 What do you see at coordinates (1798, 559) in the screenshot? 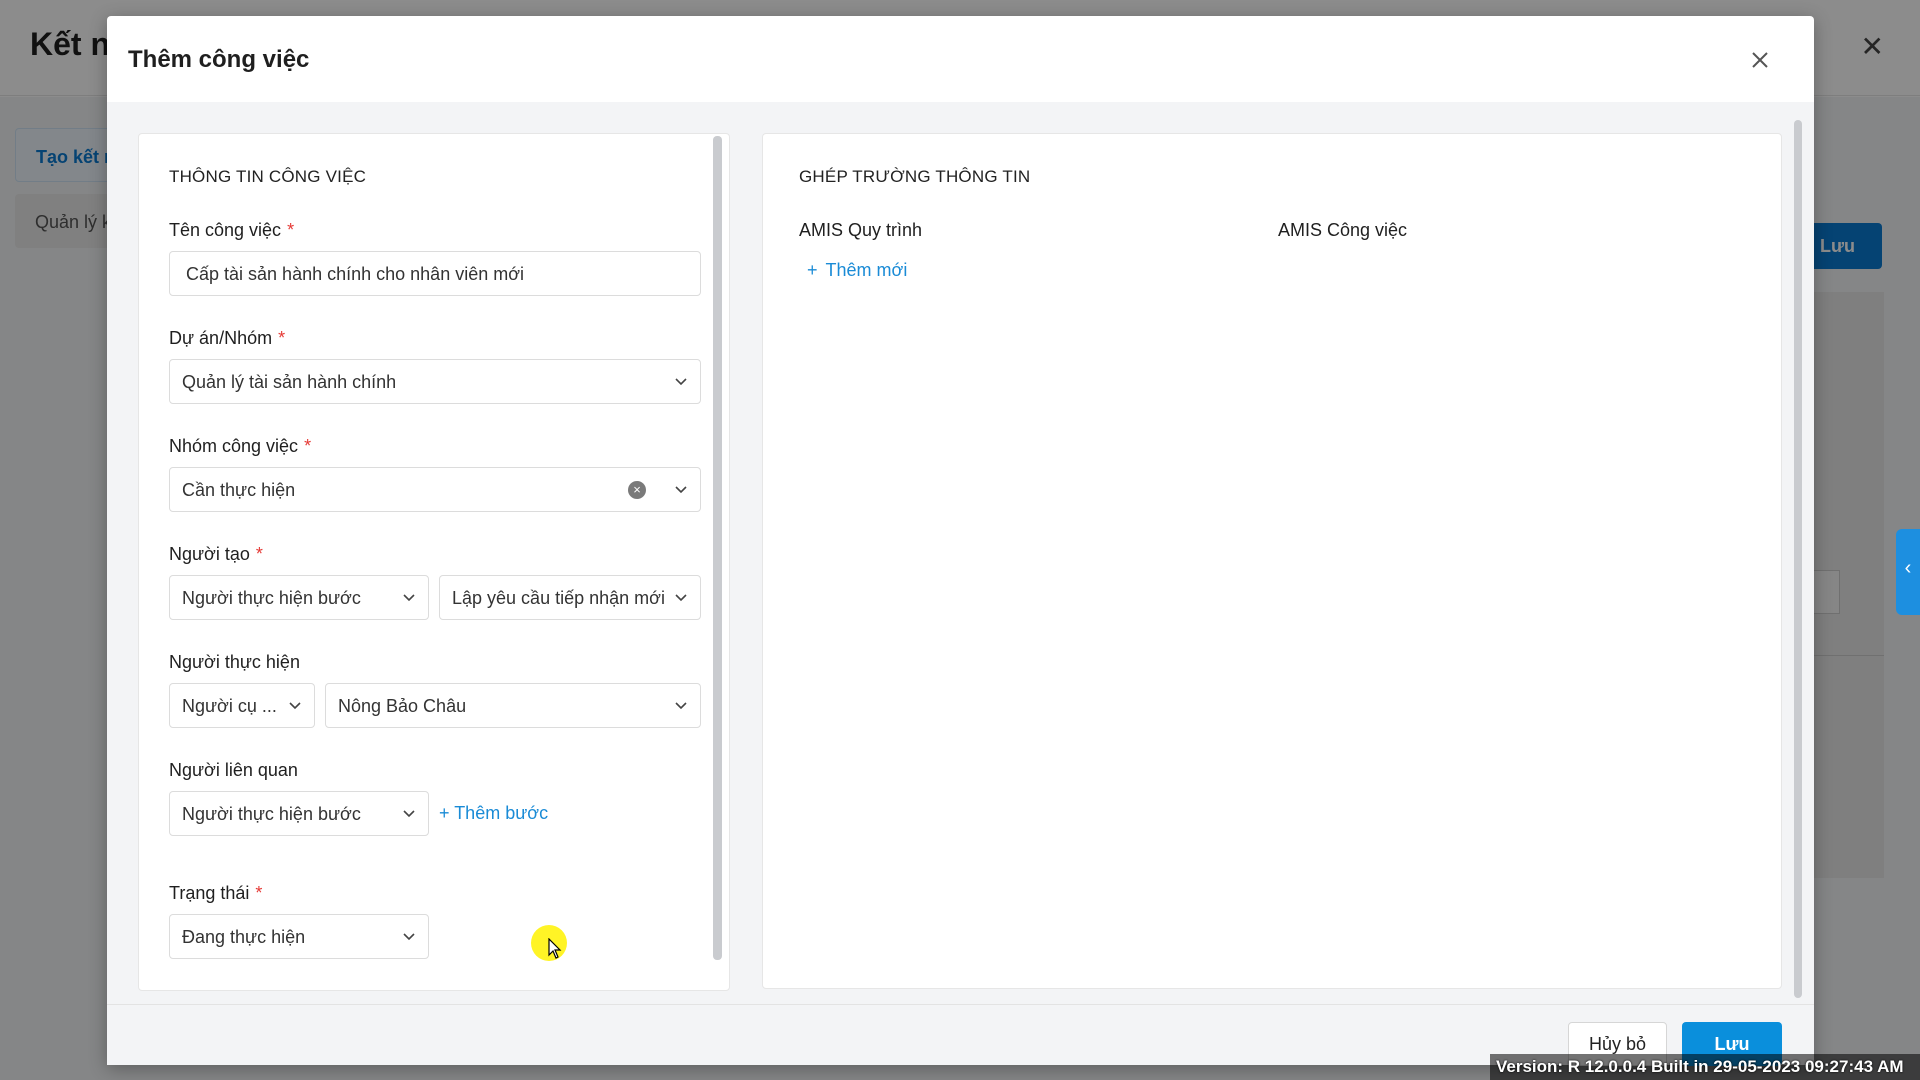
I see `modal-body-scrollbar` at bounding box center [1798, 559].